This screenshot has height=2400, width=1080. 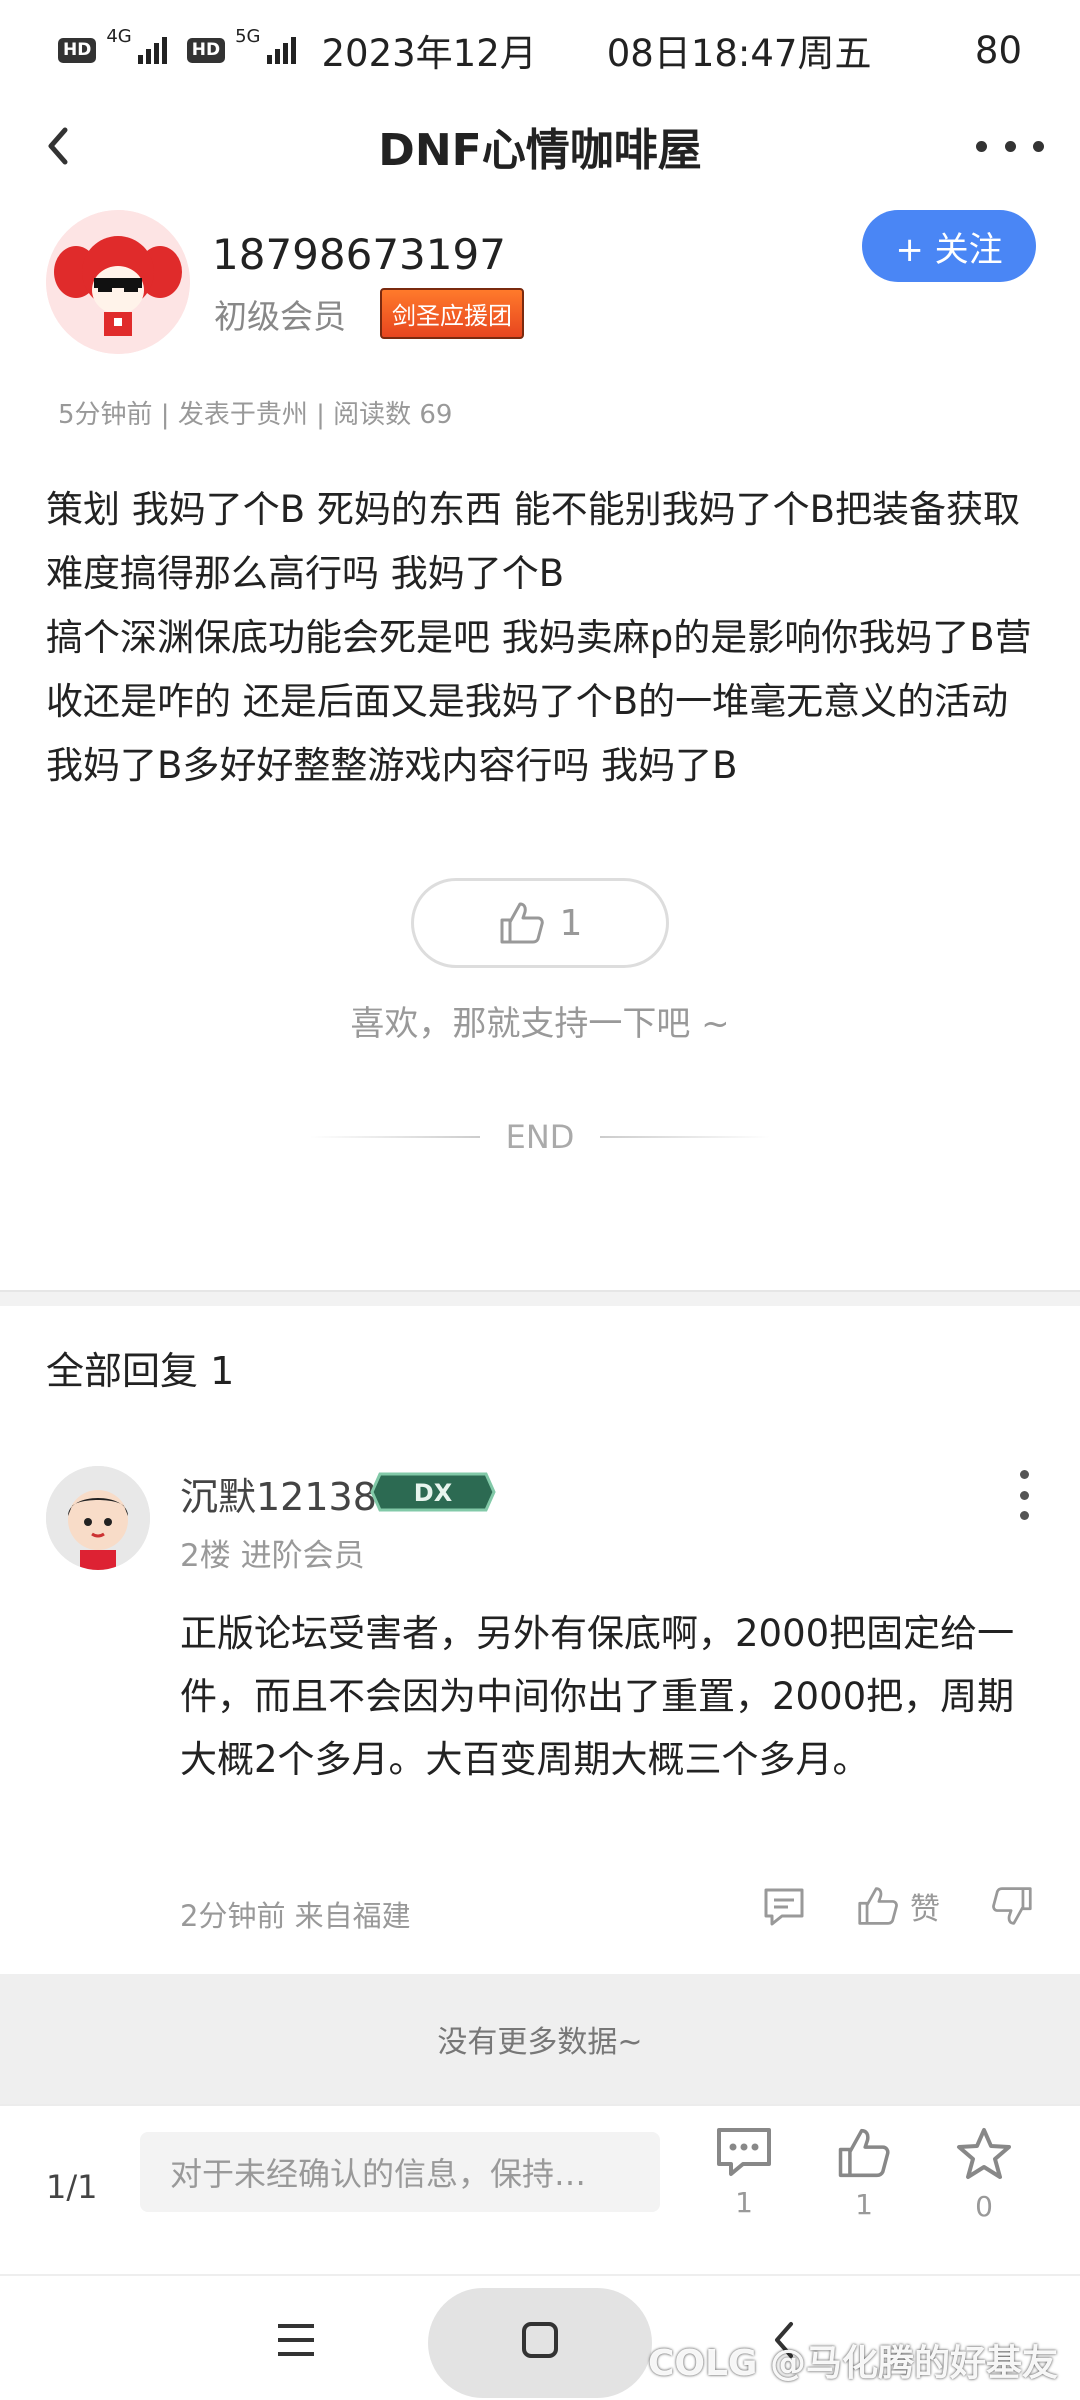 What do you see at coordinates (255, 415) in the screenshot?
I see `post-meta: 5分钟前 | 发表于贵州 | 阅读数 69` at bounding box center [255, 415].